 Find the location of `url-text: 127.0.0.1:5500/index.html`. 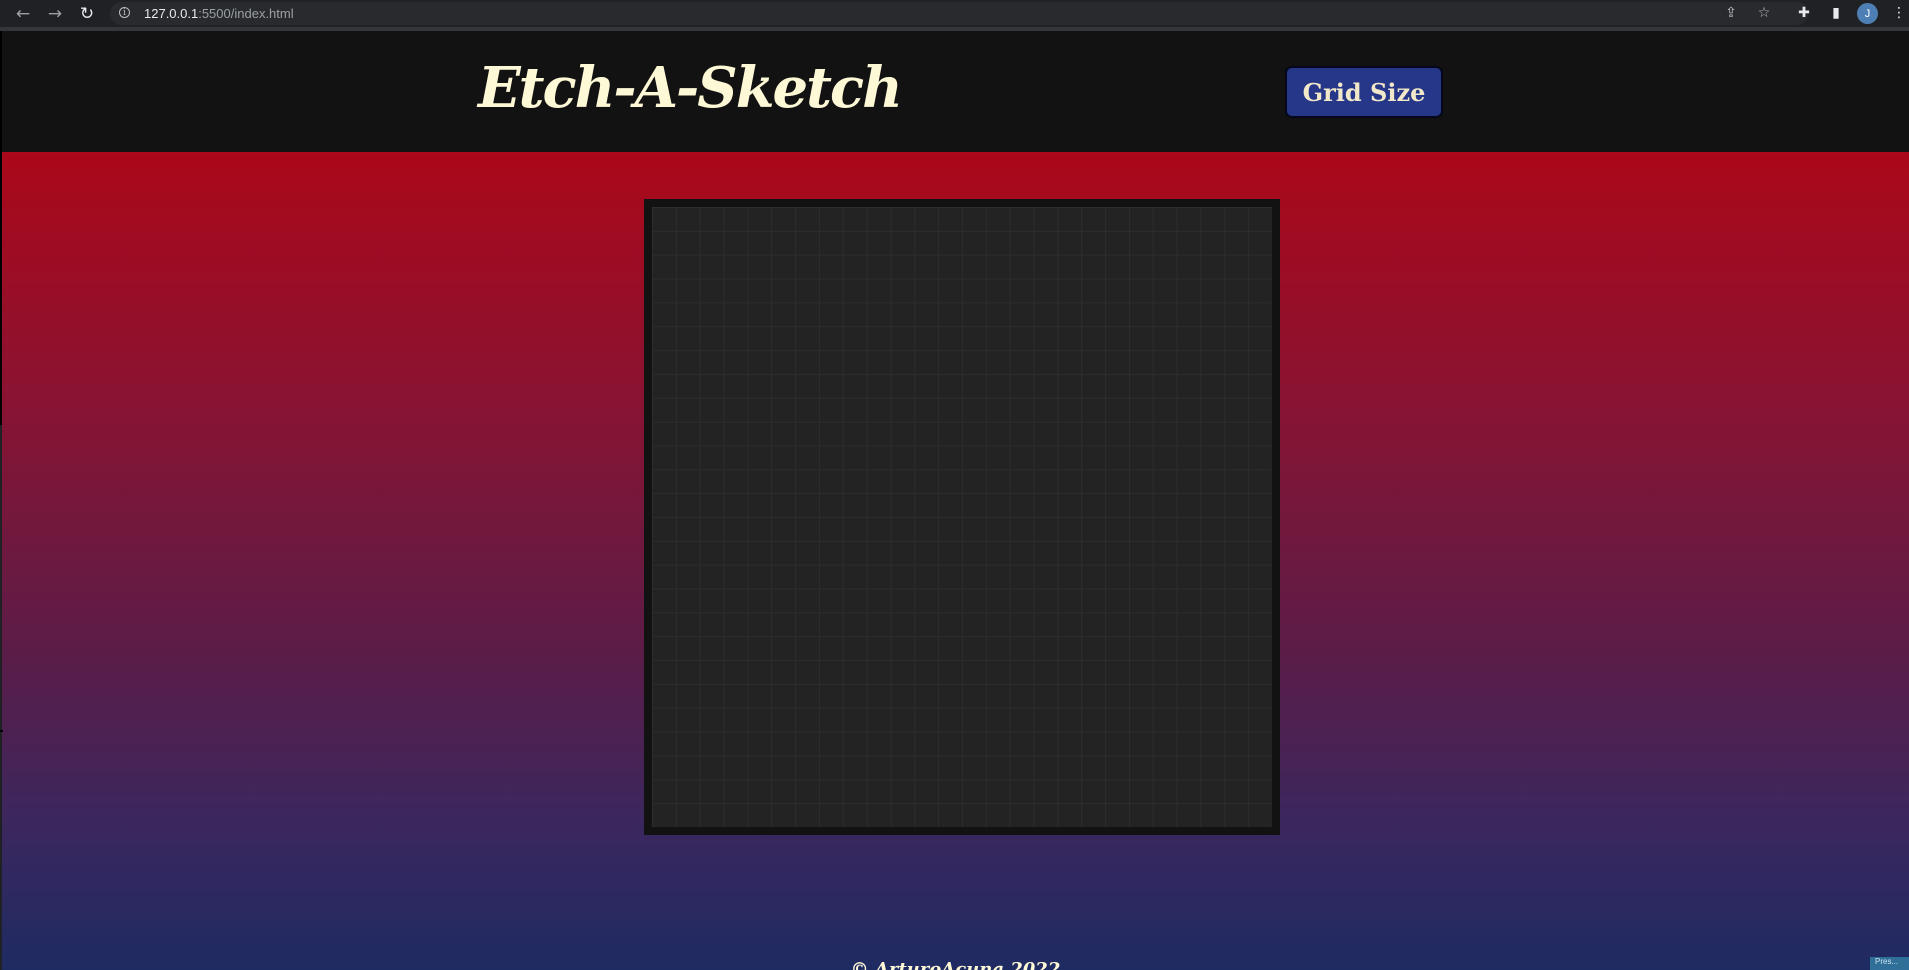

url-text: 127.0.0.1:5500/index.html is located at coordinates (219, 13).